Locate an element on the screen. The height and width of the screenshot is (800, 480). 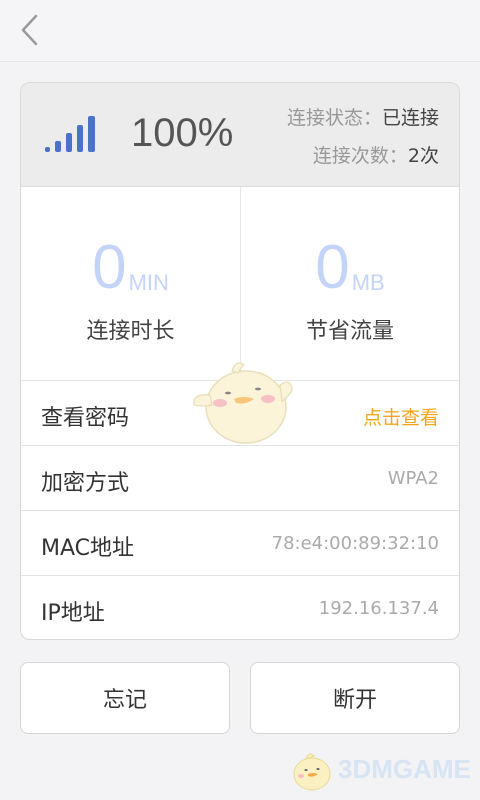
connection-summary: 100% 连接状态：已连接 连接次数：2次 is located at coordinates (240, 135).